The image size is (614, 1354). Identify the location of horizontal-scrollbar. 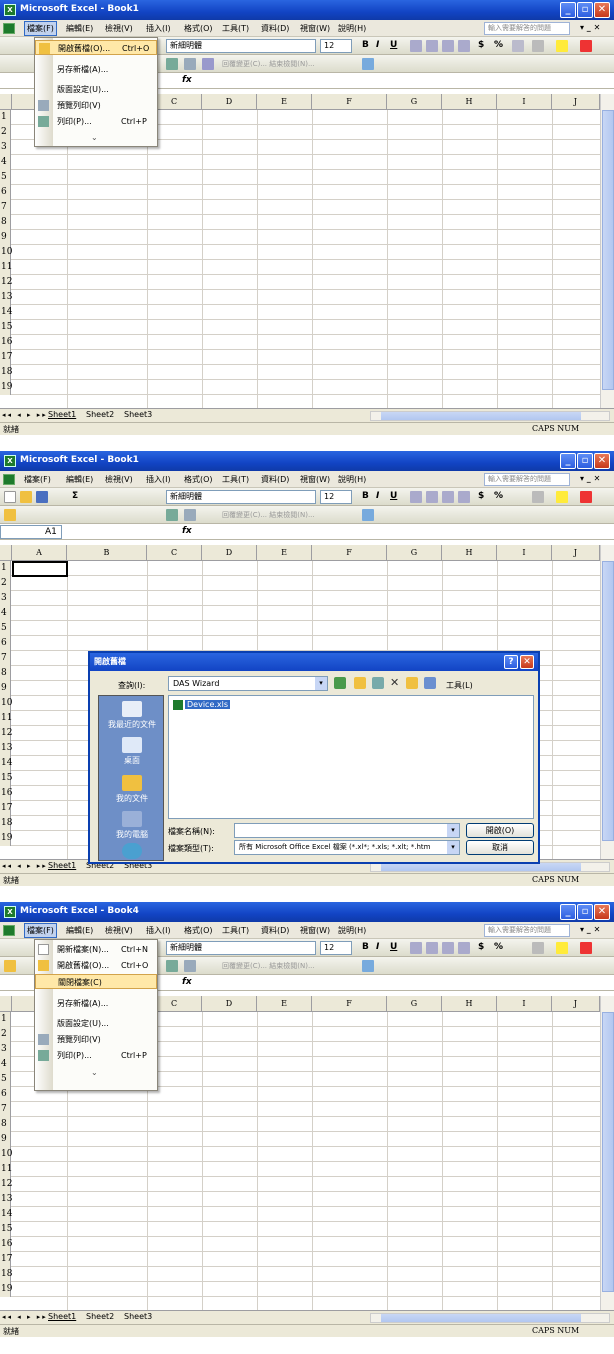
(490, 416).